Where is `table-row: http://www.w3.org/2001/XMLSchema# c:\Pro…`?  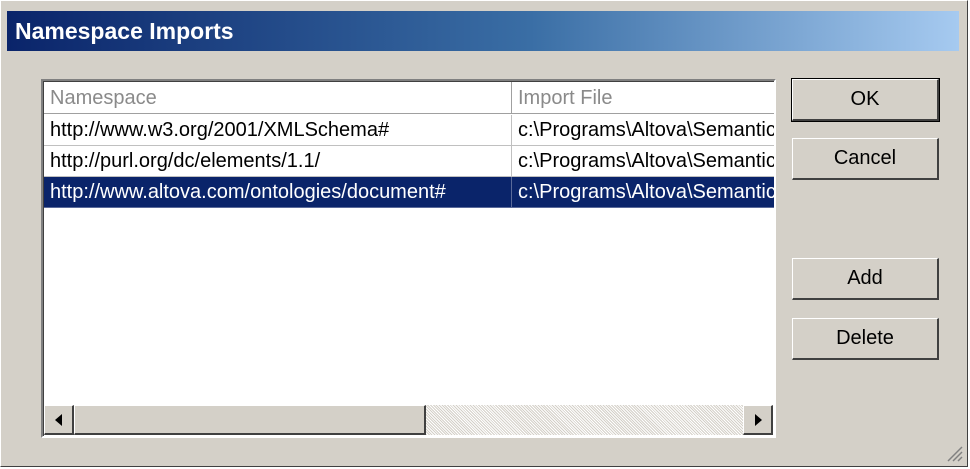
table-row: http://www.w3.org/2001/XMLSchema# c:\Pro… is located at coordinates (409, 130).